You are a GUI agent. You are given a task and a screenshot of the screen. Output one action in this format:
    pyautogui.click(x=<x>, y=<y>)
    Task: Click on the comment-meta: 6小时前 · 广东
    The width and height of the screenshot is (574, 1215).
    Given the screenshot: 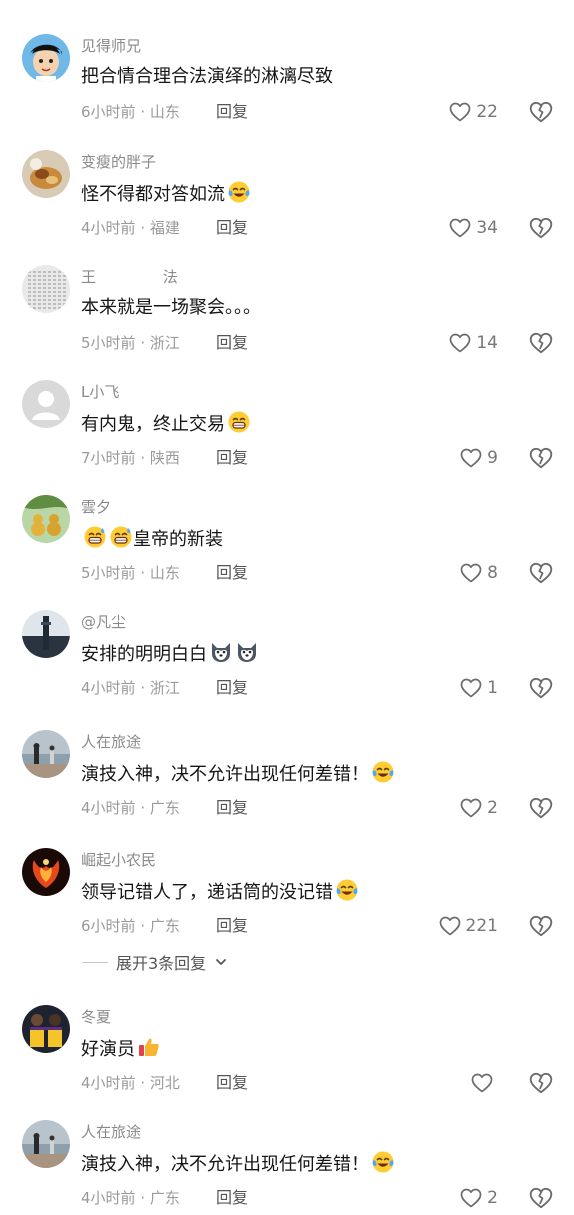 What is the action you would take?
    pyautogui.click(x=130, y=926)
    